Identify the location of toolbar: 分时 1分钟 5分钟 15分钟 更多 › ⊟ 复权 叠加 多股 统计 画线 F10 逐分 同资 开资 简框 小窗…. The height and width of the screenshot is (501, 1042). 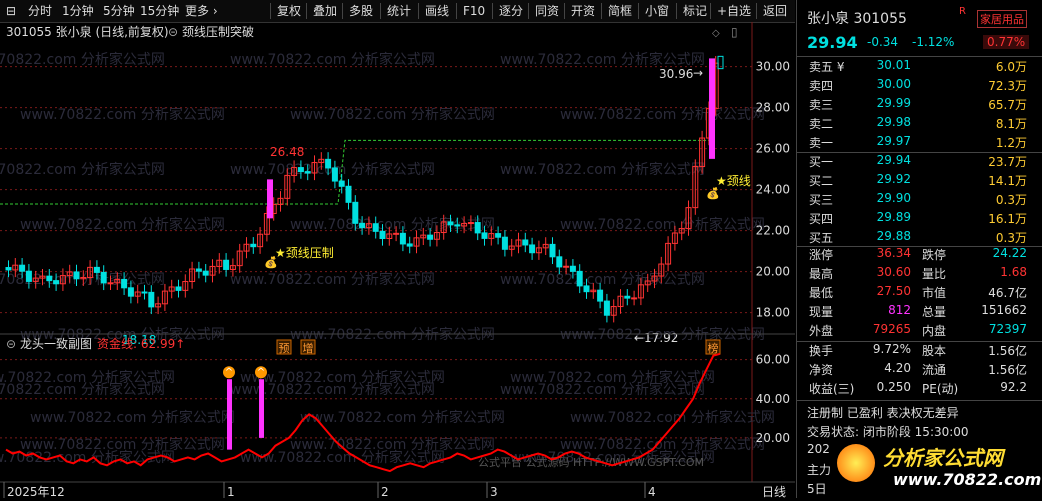
(397, 11).